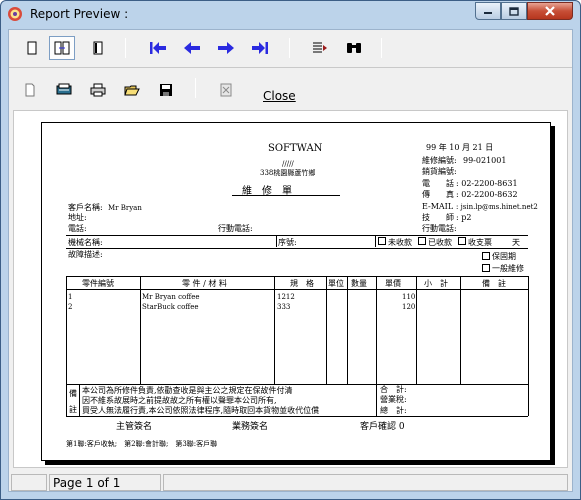 The image size is (581, 500). I want to click on maximize-button, so click(514, 11).